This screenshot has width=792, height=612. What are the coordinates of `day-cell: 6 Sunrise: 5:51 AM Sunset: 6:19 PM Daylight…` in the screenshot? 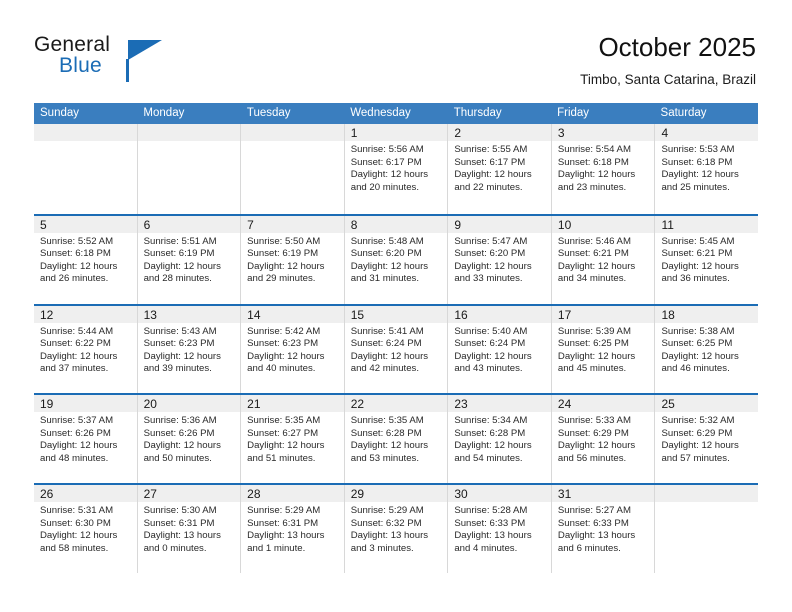 It's located at (189, 259).